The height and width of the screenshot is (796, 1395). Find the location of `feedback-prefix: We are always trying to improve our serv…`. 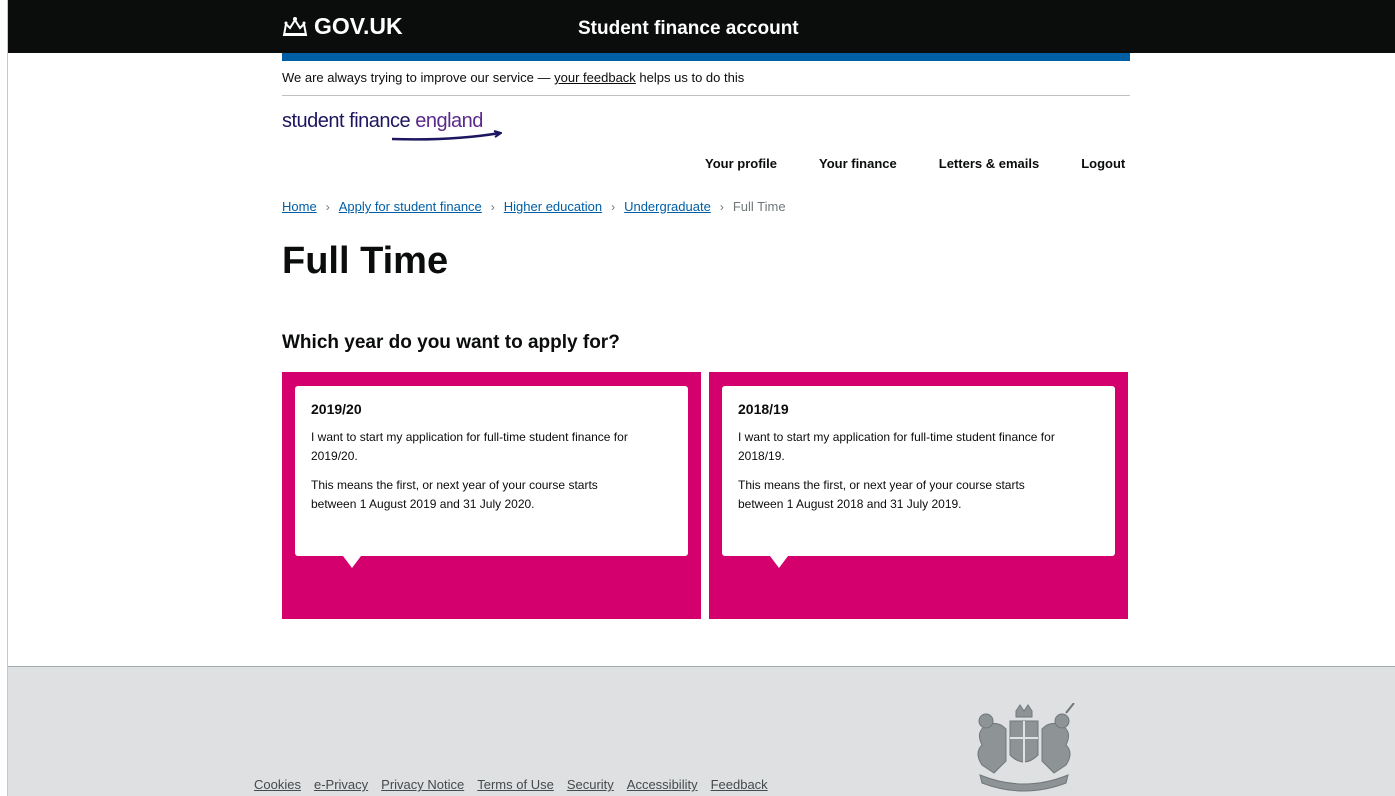

feedback-prefix: We are always trying to improve our serv… is located at coordinates (418, 77).